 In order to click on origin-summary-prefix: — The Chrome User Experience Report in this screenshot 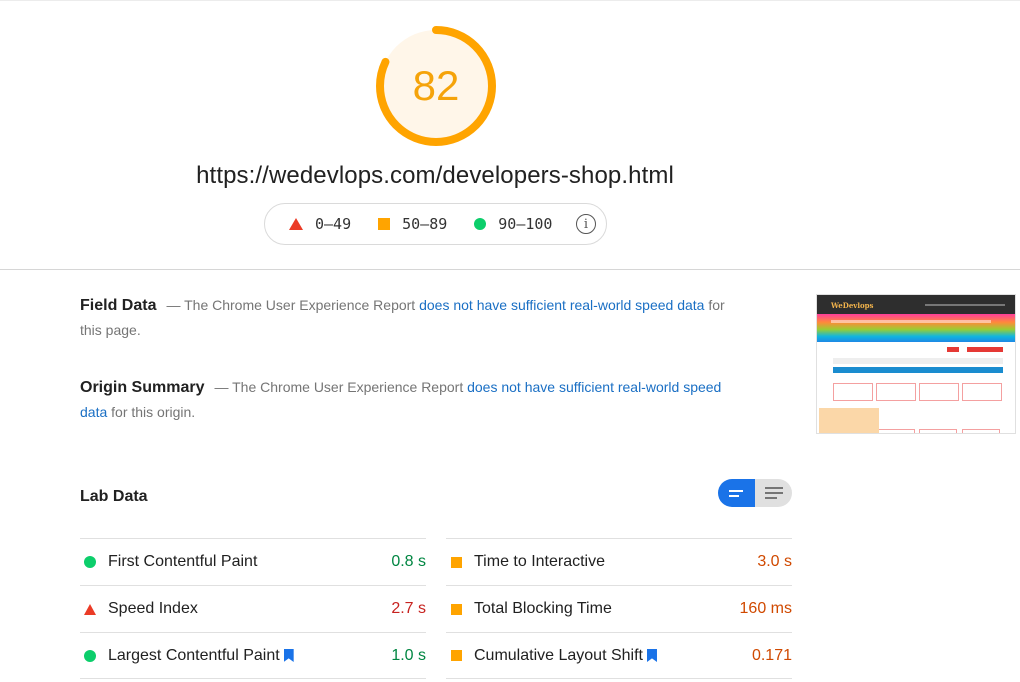, I will do `click(341, 387)`.